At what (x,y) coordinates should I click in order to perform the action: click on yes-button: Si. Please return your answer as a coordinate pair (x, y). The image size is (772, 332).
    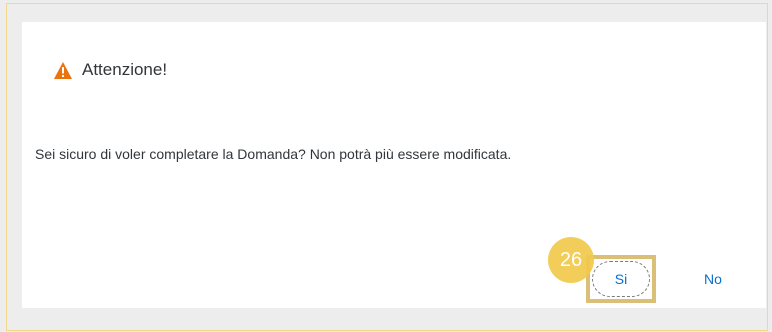
    Looking at the image, I should click on (621, 279).